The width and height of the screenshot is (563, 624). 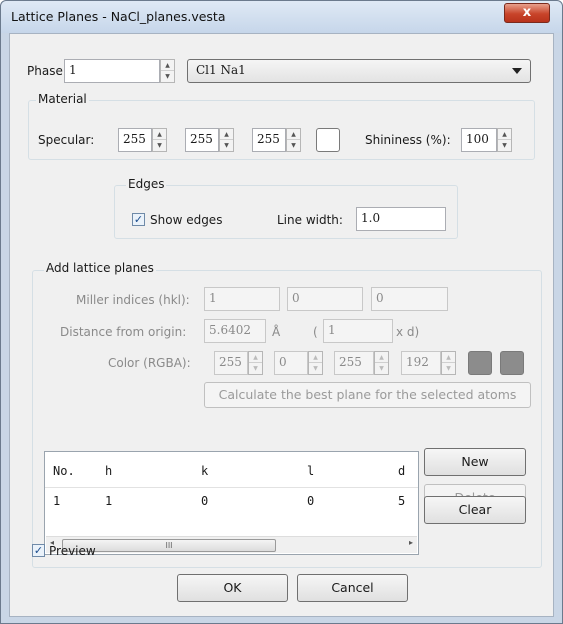 I want to click on color-b-spinner: ▲ ▼, so click(x=381, y=363).